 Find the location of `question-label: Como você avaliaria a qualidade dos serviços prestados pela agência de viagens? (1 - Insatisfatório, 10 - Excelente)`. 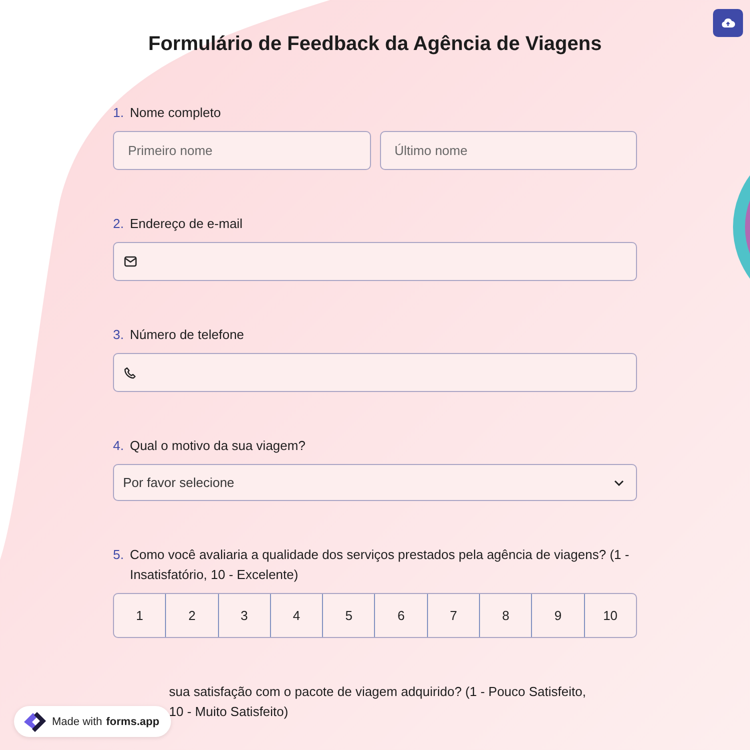

question-label: Como você avaliaria a qualidade dos serviços prestados pela agência de viagens? (1 - Insatisfatório, 10 - Excelente) is located at coordinates (380, 565).